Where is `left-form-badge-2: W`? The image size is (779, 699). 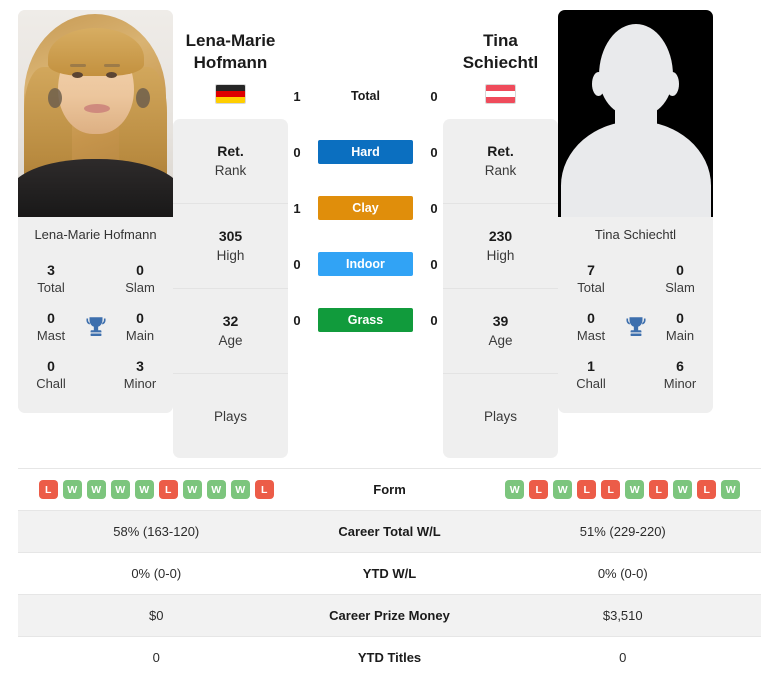
left-form-badge-2: W is located at coordinates (96, 489).